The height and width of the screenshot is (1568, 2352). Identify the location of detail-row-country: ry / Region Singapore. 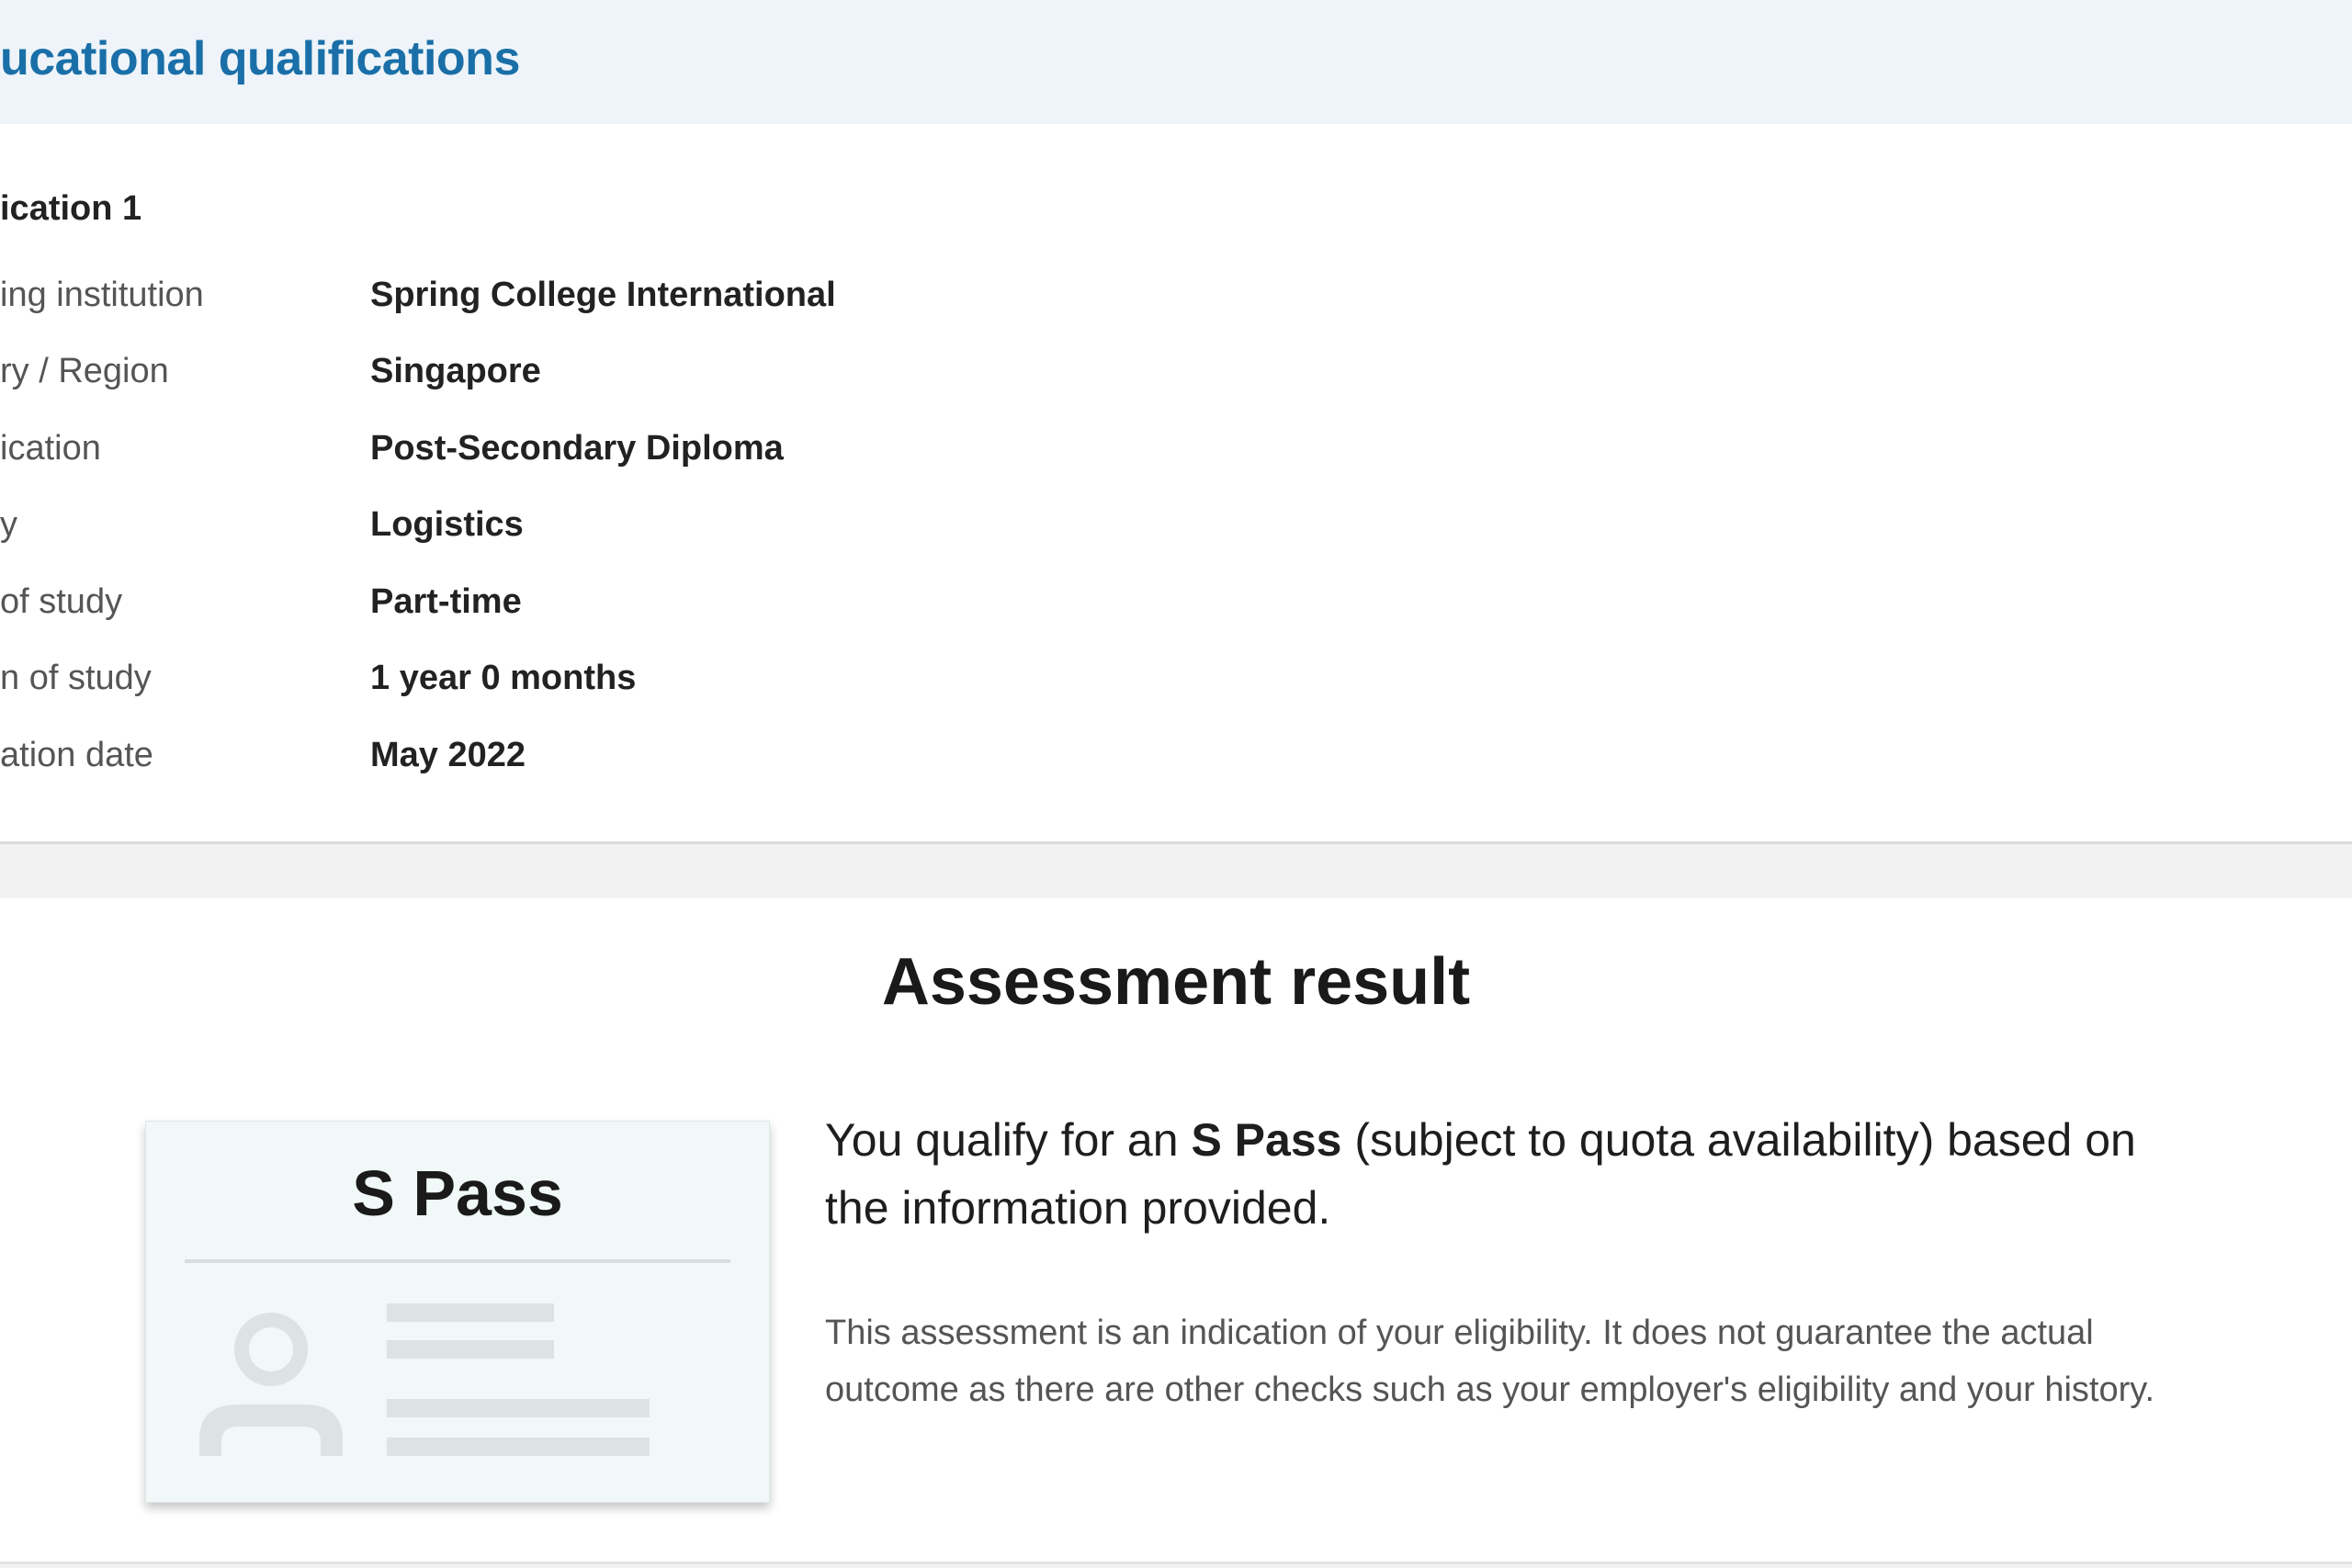
(643, 379).